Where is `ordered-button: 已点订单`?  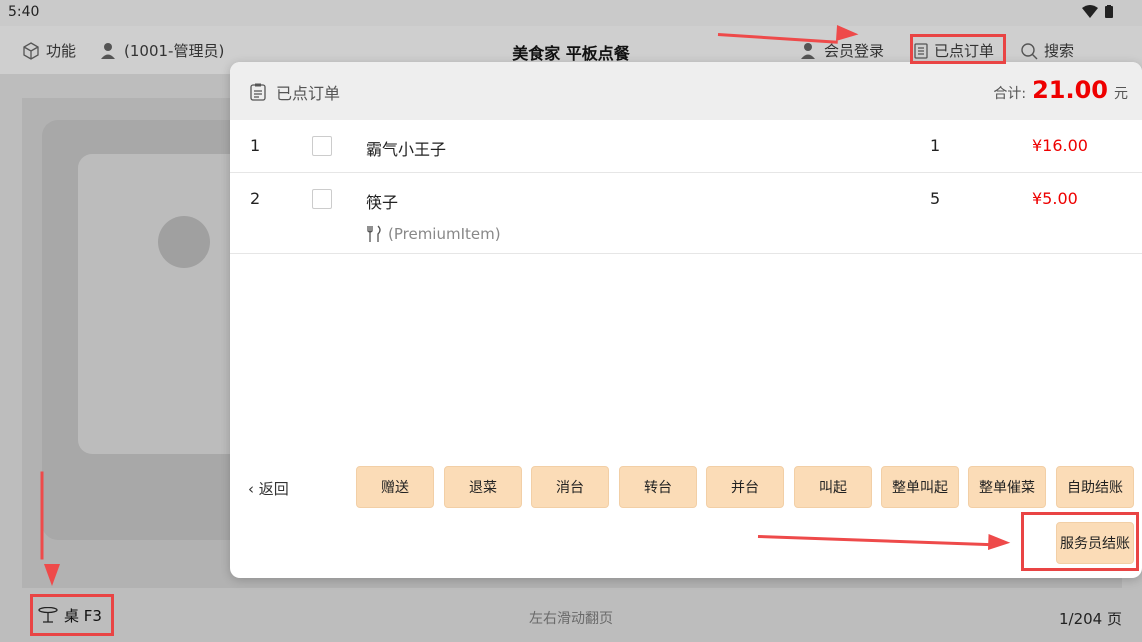
ordered-button: 已点订单 is located at coordinates (954, 50).